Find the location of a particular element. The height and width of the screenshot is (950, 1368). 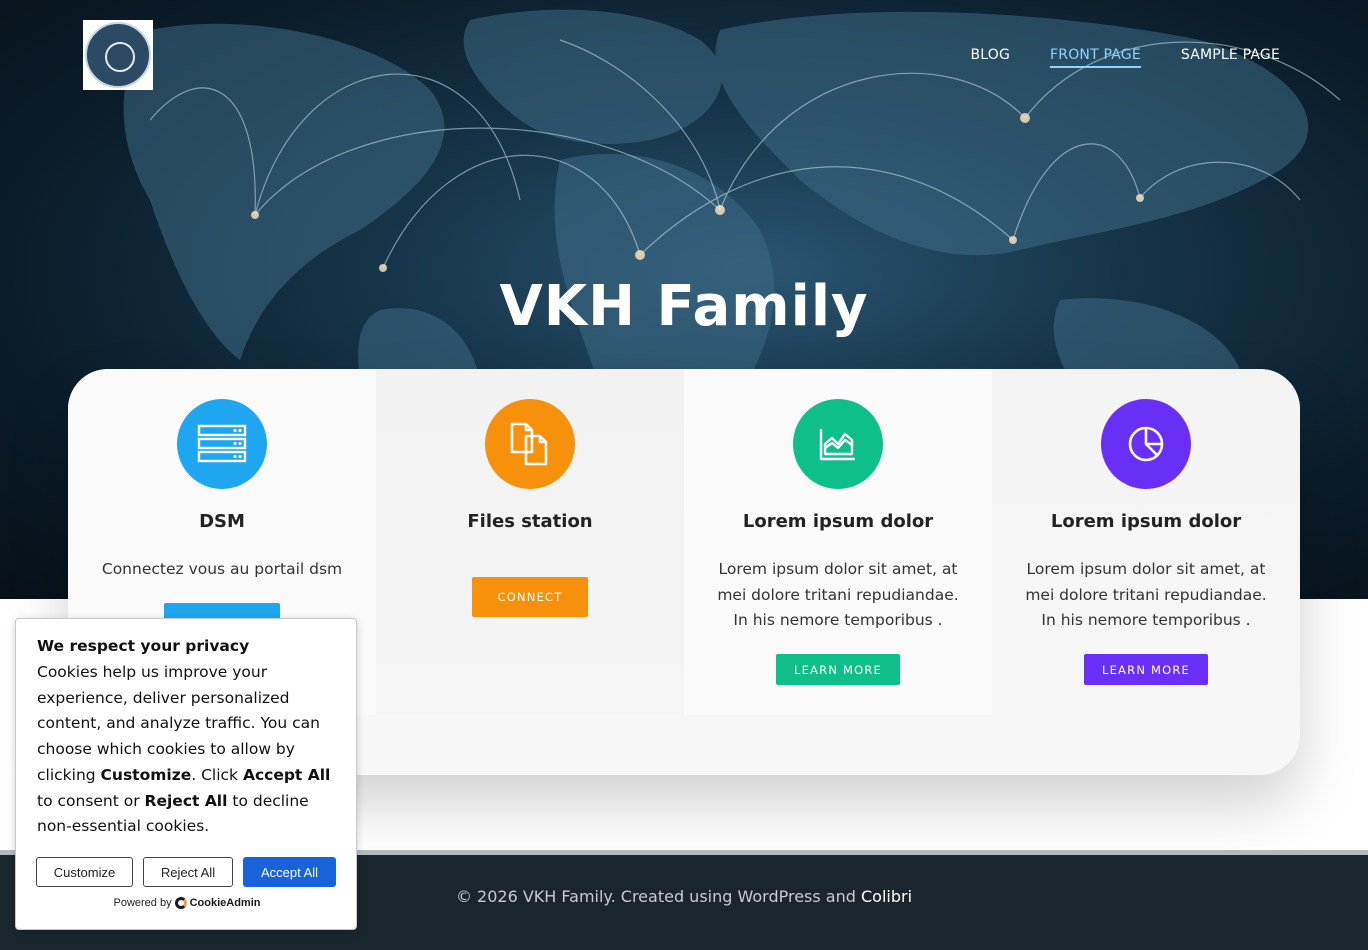

feature-text: Connectez vous au portail dsm is located at coordinates (222, 569).